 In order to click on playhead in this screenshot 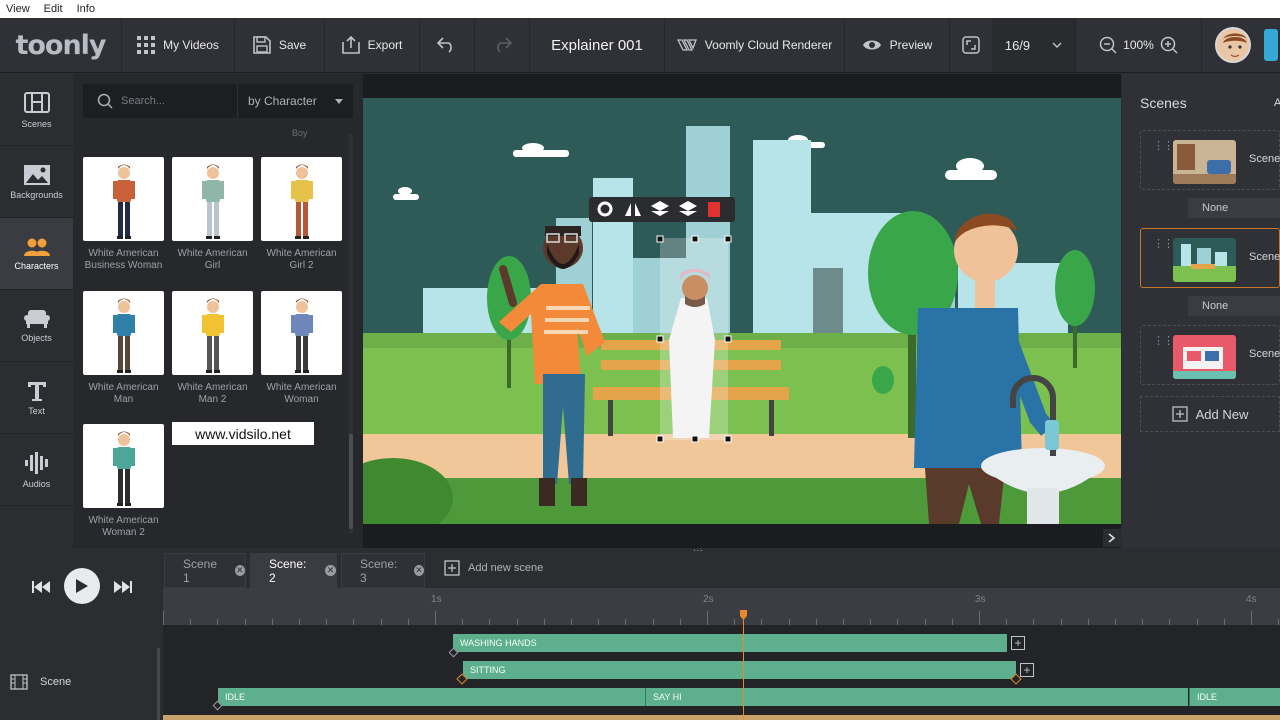, I will do `click(743, 666)`.